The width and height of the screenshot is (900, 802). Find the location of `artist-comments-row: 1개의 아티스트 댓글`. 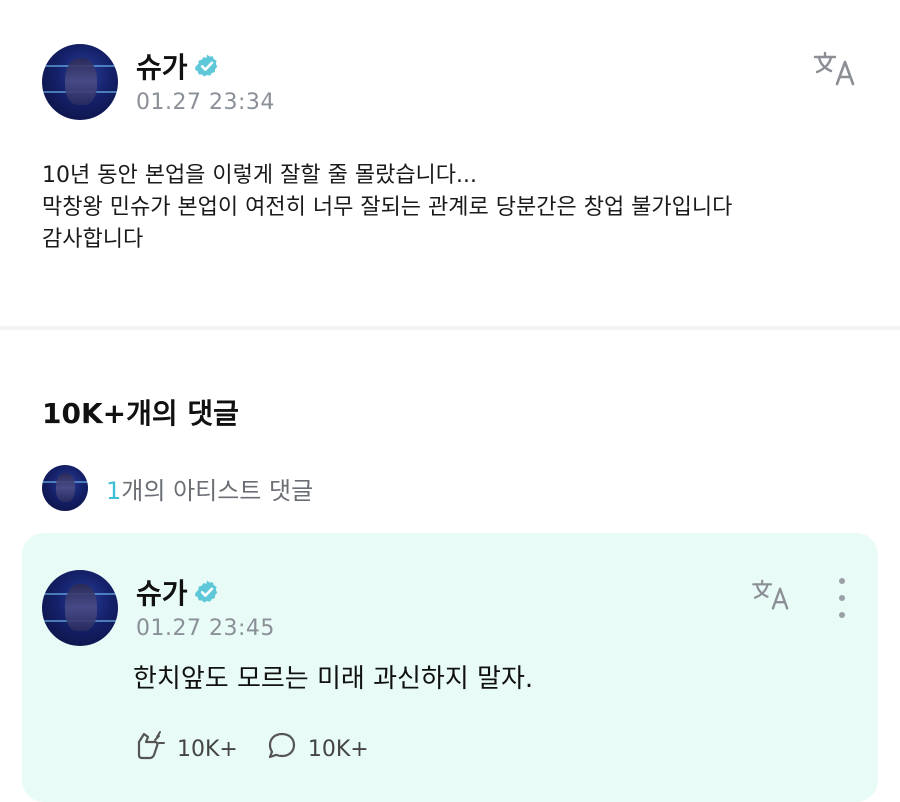

artist-comments-row: 1개의 아티스트 댓글 is located at coordinates (177, 488).